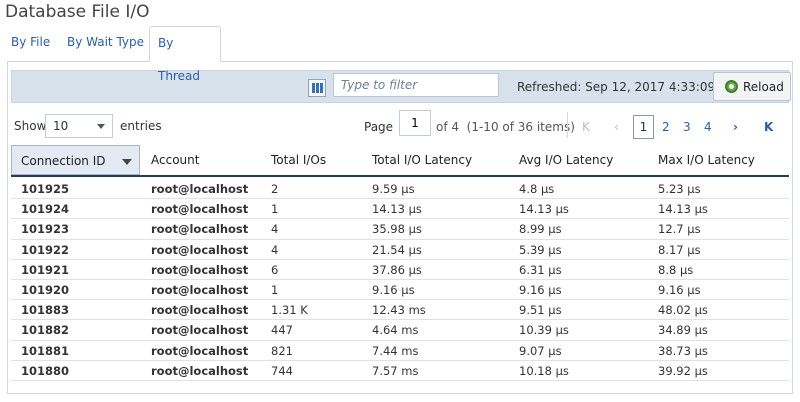 This screenshot has width=800, height=402. I want to click on entries-label: entries, so click(141, 126).